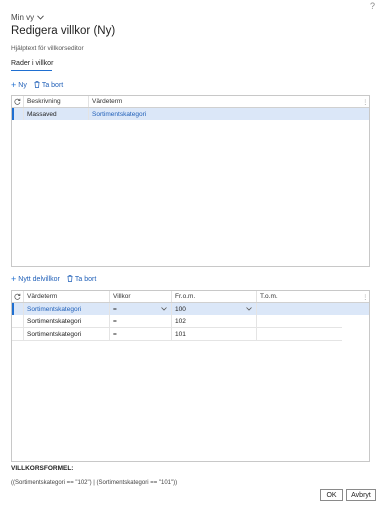 This screenshot has width=380, height=506. What do you see at coordinates (52, 85) in the screenshot?
I see `delete-row-label: Ta bort` at bounding box center [52, 85].